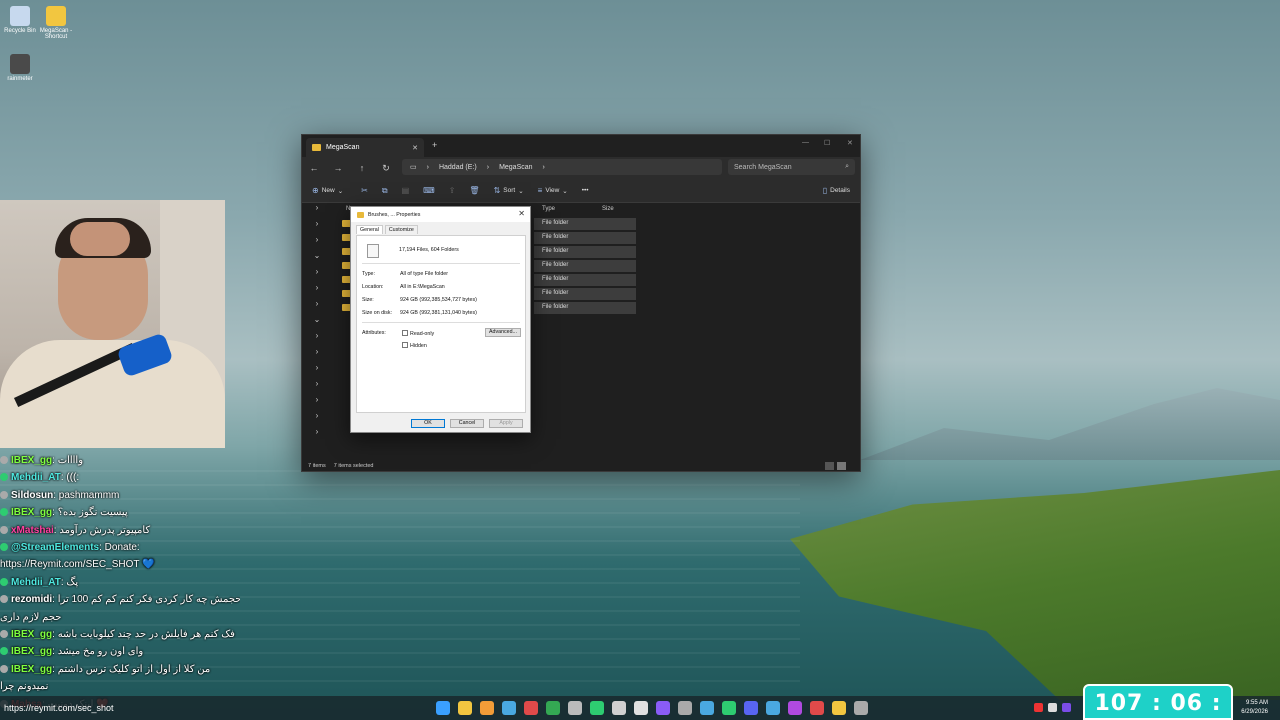  Describe the element at coordinates (805, 142) in the screenshot. I see `minimize-icon: —` at that location.